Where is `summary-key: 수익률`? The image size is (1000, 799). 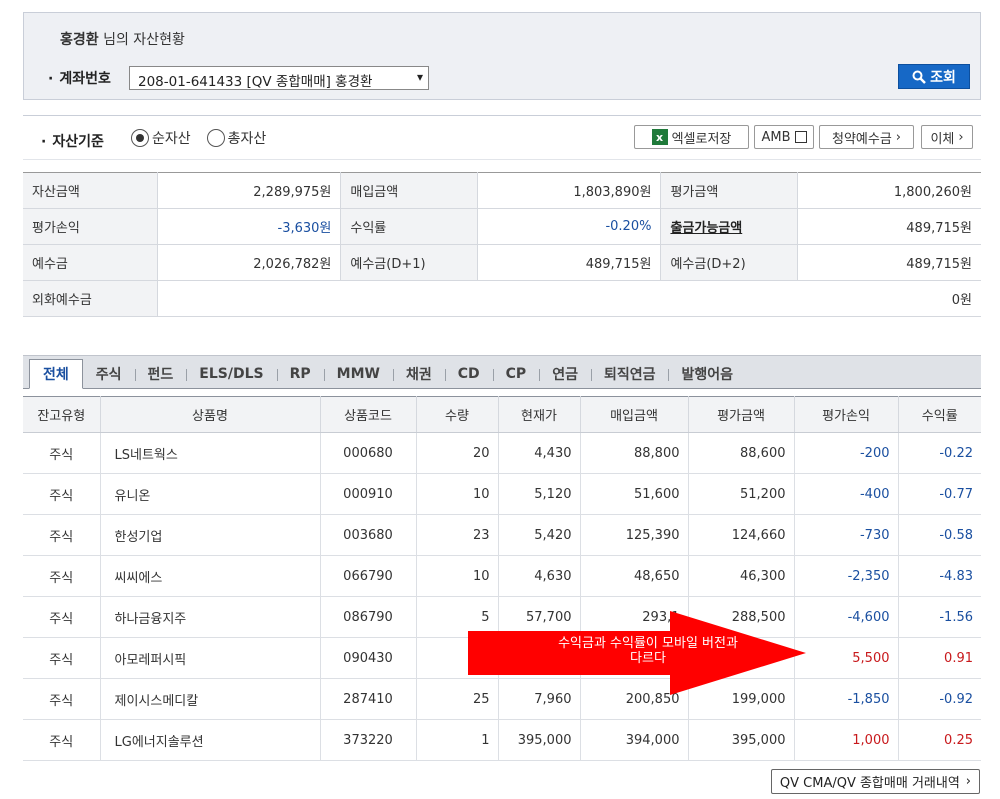
summary-key: 수익률 is located at coordinates (409, 226).